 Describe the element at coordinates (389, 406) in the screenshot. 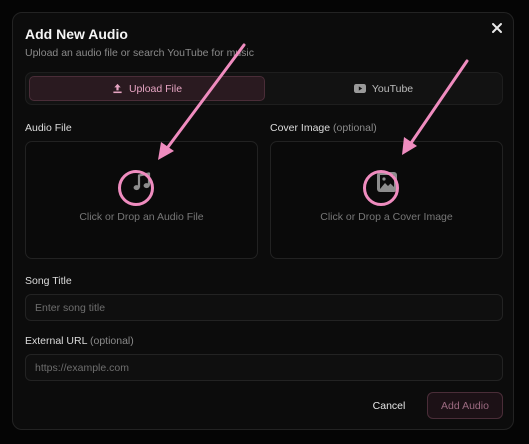

I see `cancel-button: Cancel` at that location.